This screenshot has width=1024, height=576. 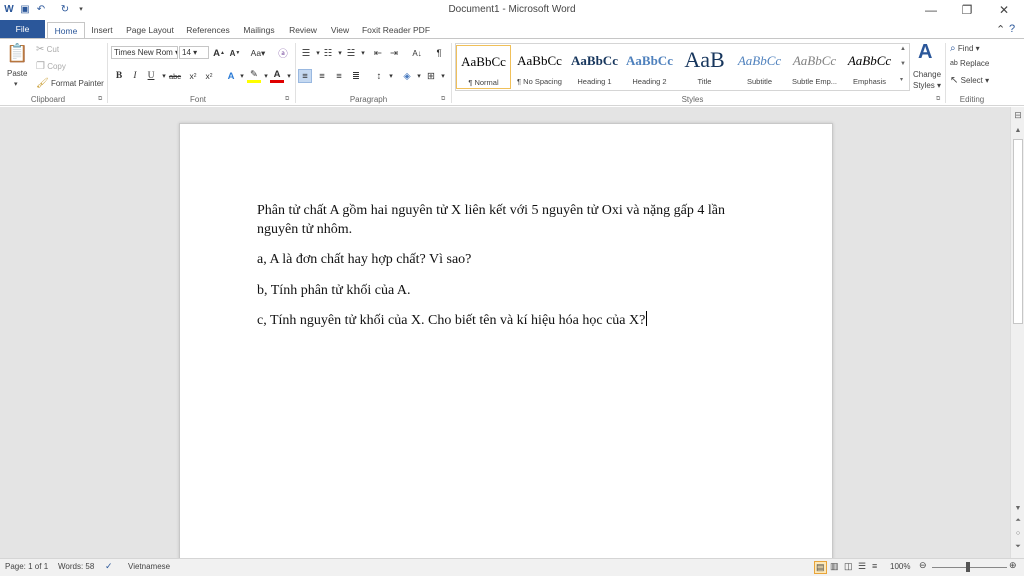 I want to click on browse-object-icon: ○, so click(x=1017, y=533).